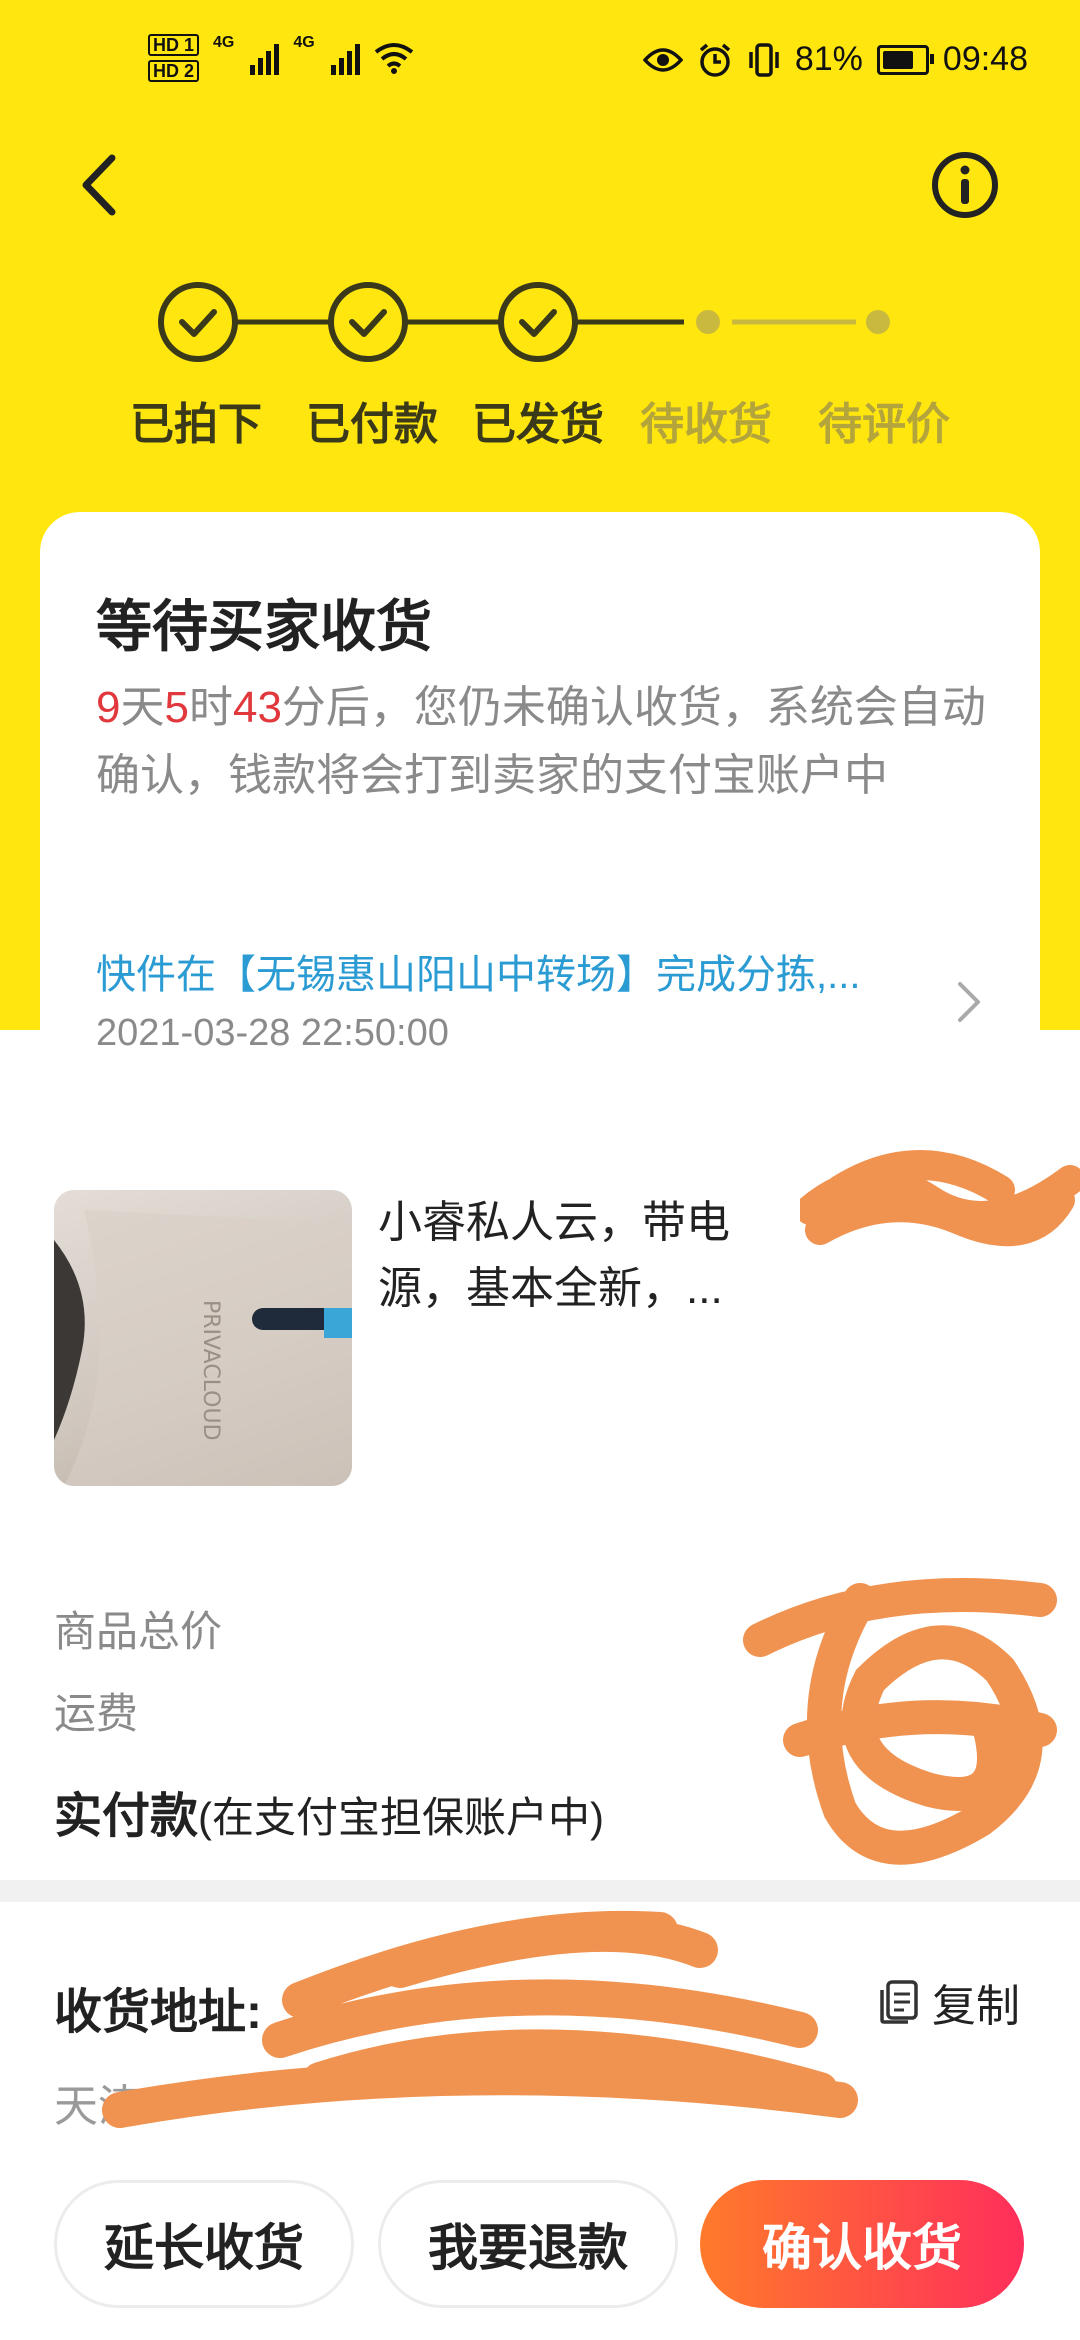 The height and width of the screenshot is (2340, 1080). What do you see at coordinates (976, 2006) in the screenshot?
I see `copy-label: 复制` at bounding box center [976, 2006].